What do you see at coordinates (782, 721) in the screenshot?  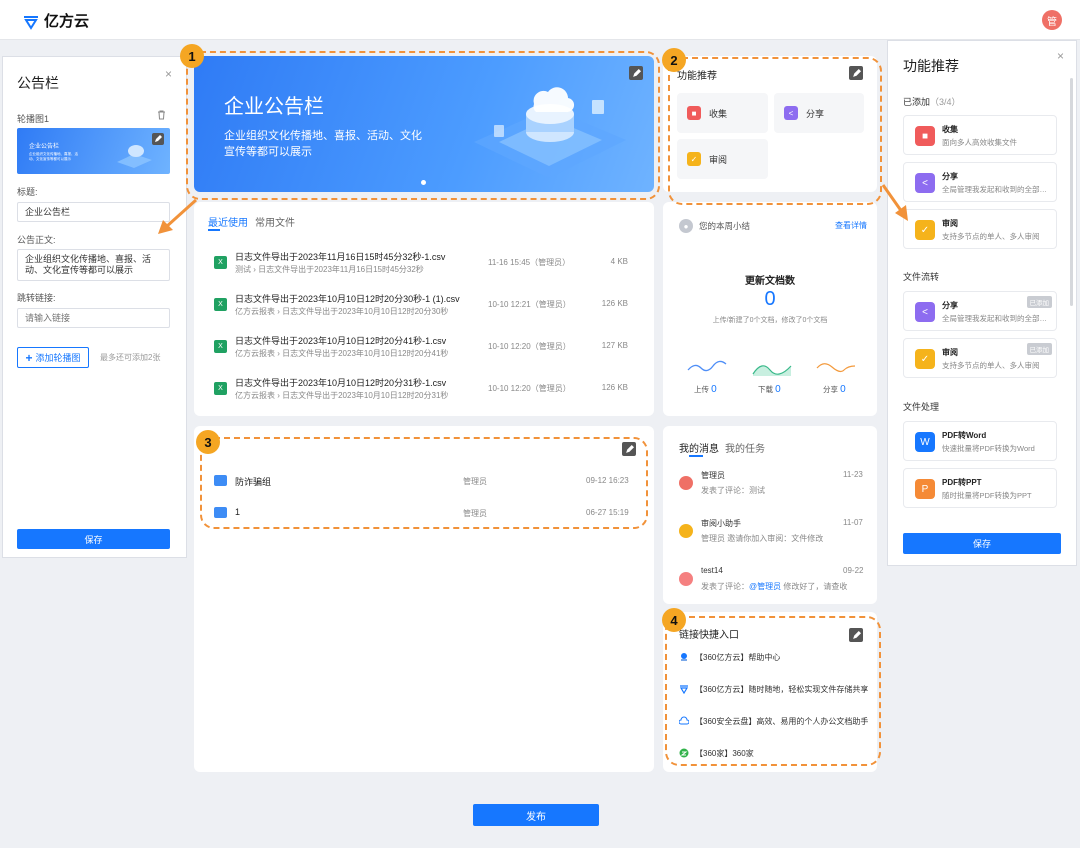 I see `quick-link-label: 【360安全云盘】高效、易用的个人办公文档助手` at bounding box center [782, 721].